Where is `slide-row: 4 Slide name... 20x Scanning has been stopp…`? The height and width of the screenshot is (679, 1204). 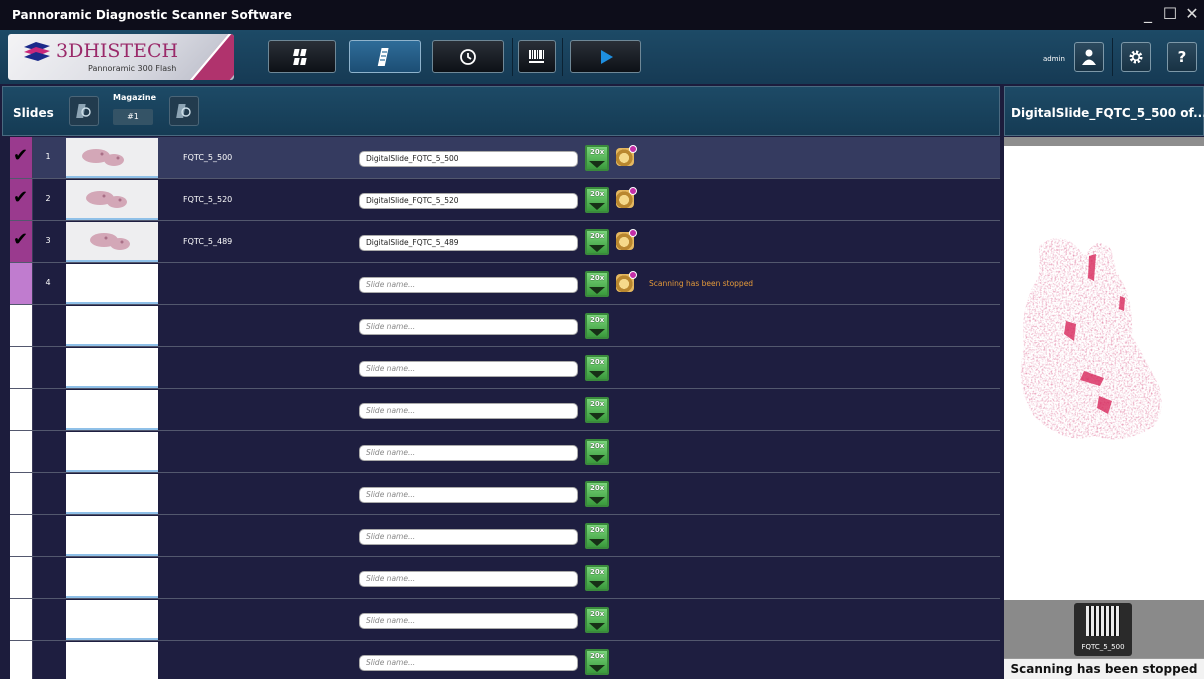
slide-row: 4 Slide name... 20x Scanning has been stopp… is located at coordinates (505, 284).